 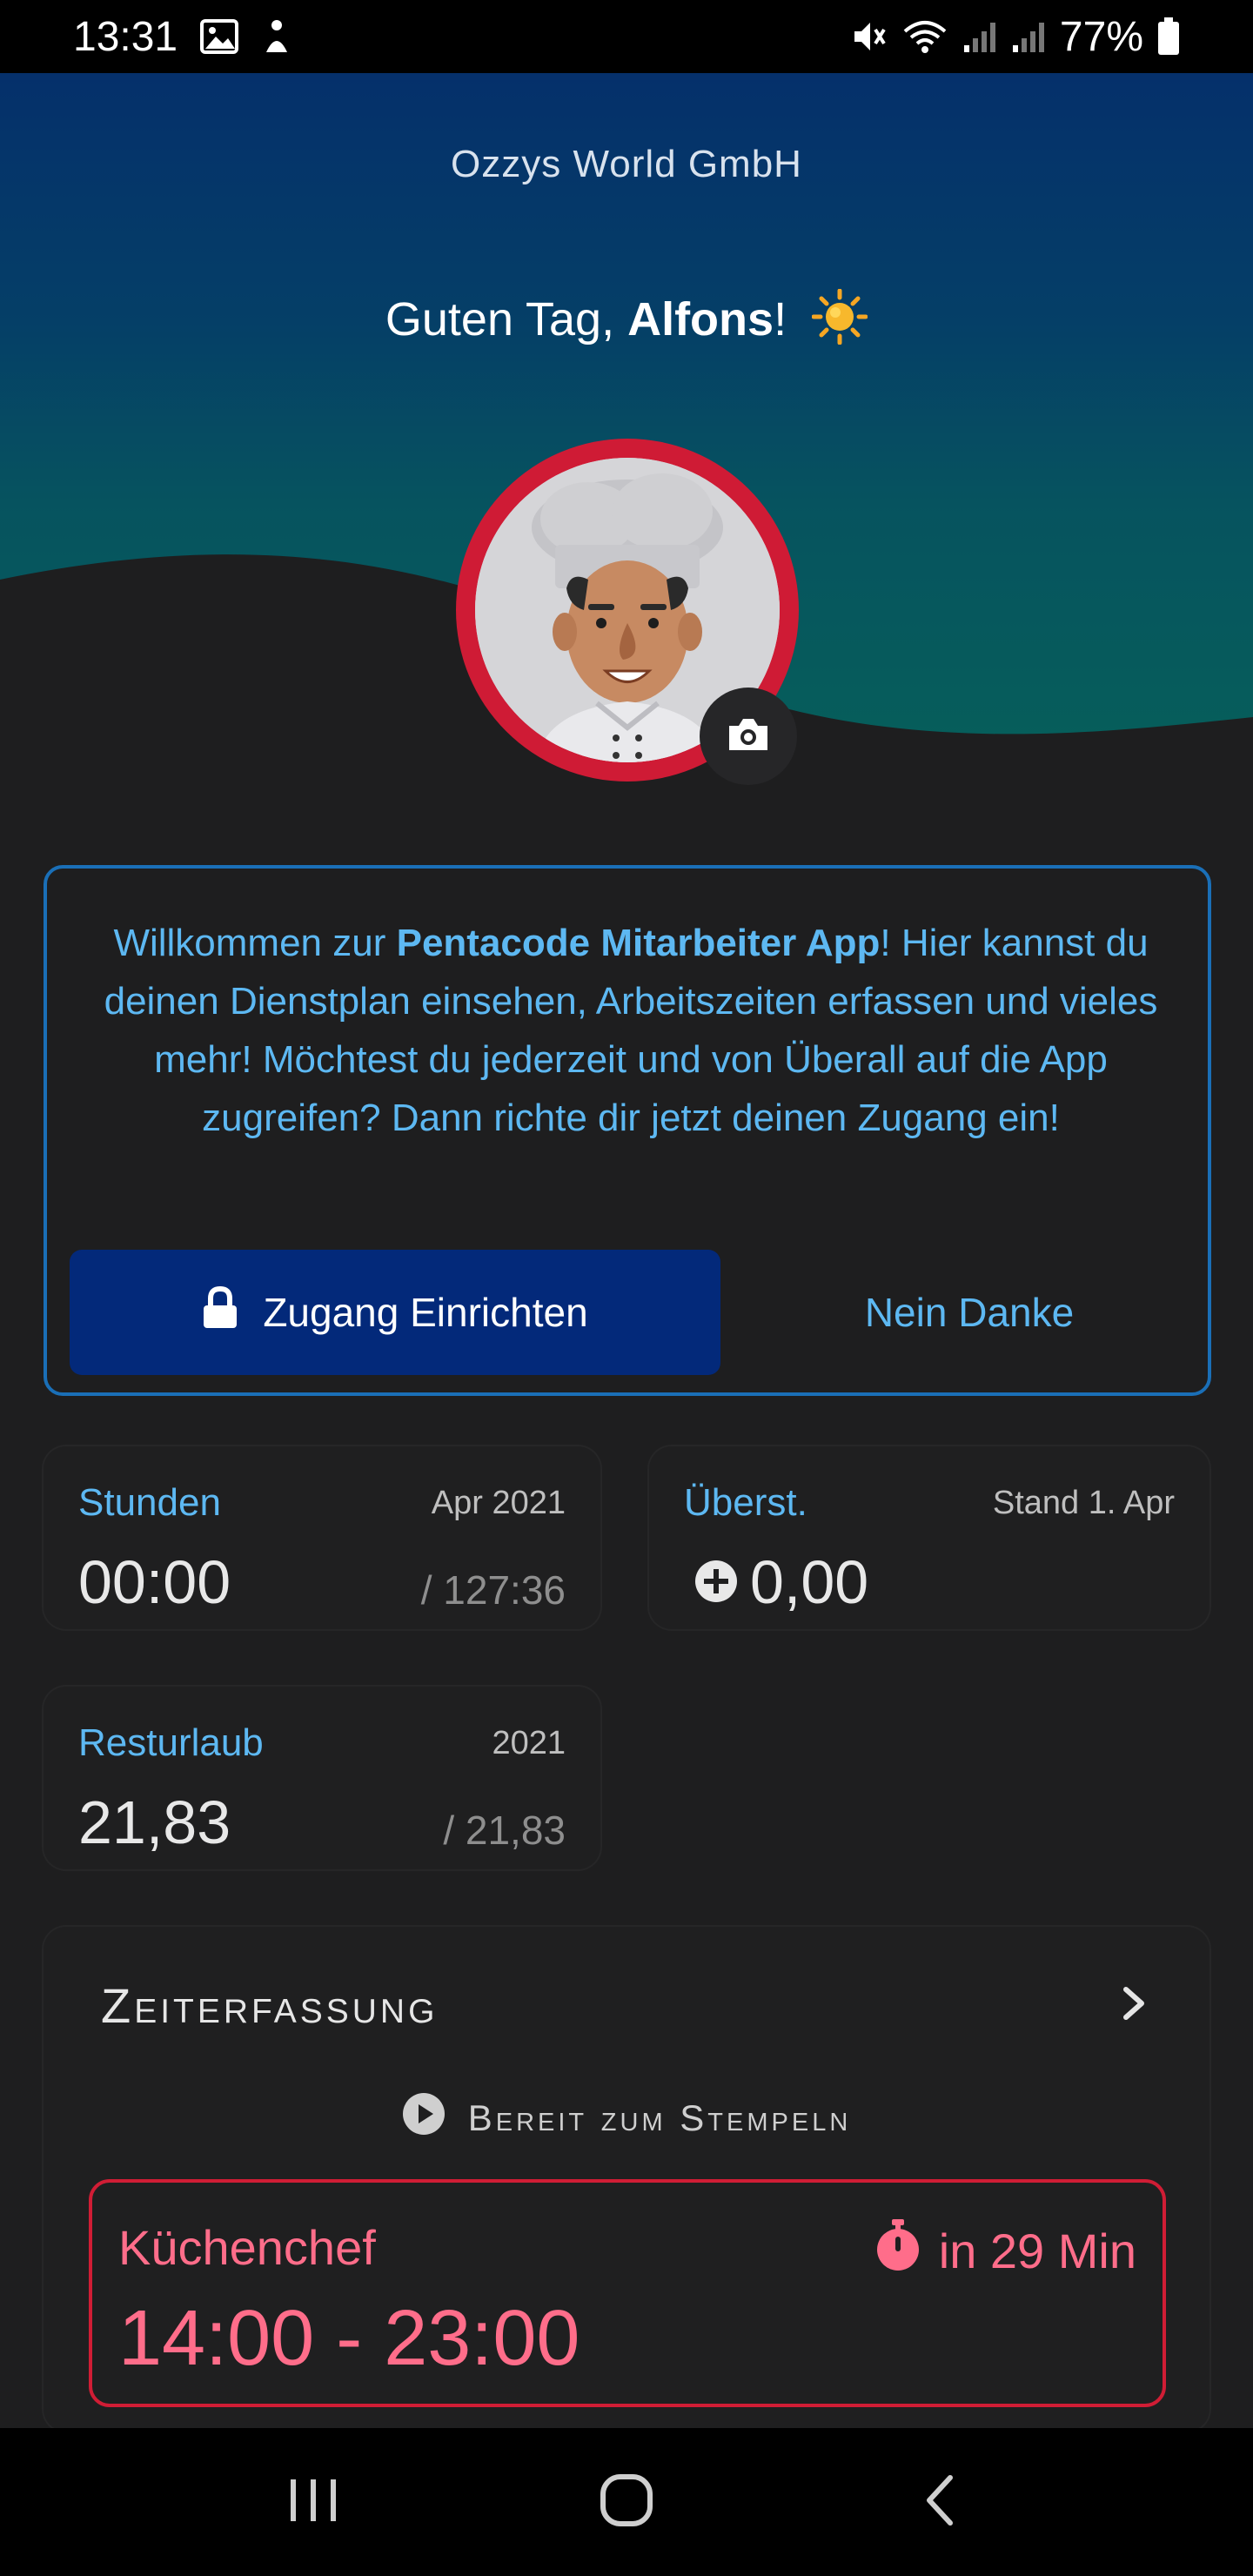 I want to click on hours-period: Apr 2021, so click(x=498, y=1503).